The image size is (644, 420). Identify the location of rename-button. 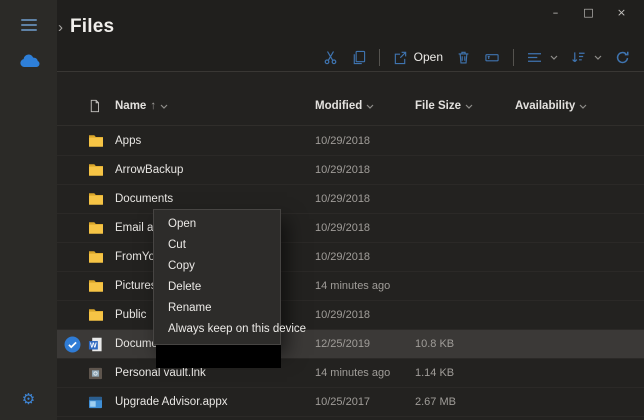
(492, 57).